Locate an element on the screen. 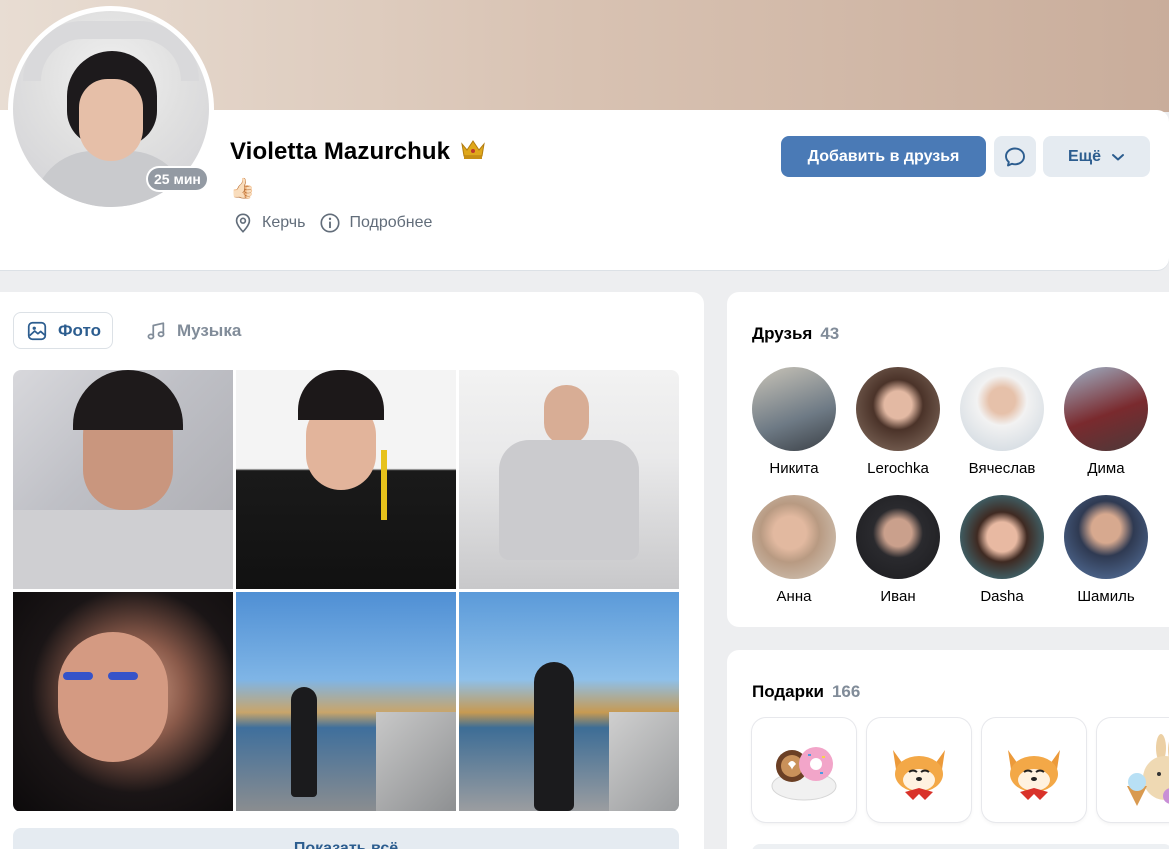 This screenshot has width=1169, height=849. media-tabs: Фото Музыка is located at coordinates (132, 330).